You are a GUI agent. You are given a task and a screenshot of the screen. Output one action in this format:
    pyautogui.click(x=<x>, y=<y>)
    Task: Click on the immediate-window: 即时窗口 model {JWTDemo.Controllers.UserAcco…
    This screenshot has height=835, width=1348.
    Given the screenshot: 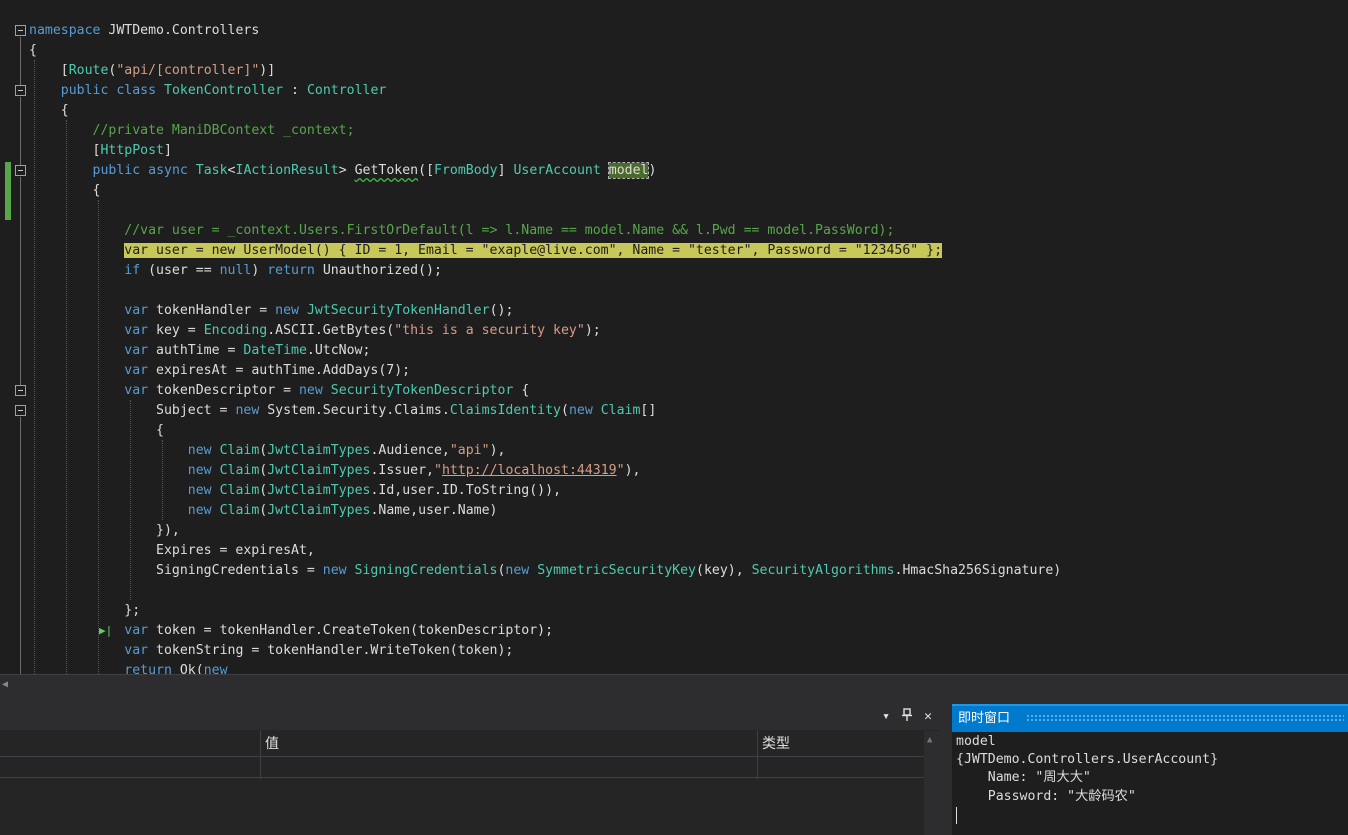 What is the action you would take?
    pyautogui.click(x=1150, y=769)
    